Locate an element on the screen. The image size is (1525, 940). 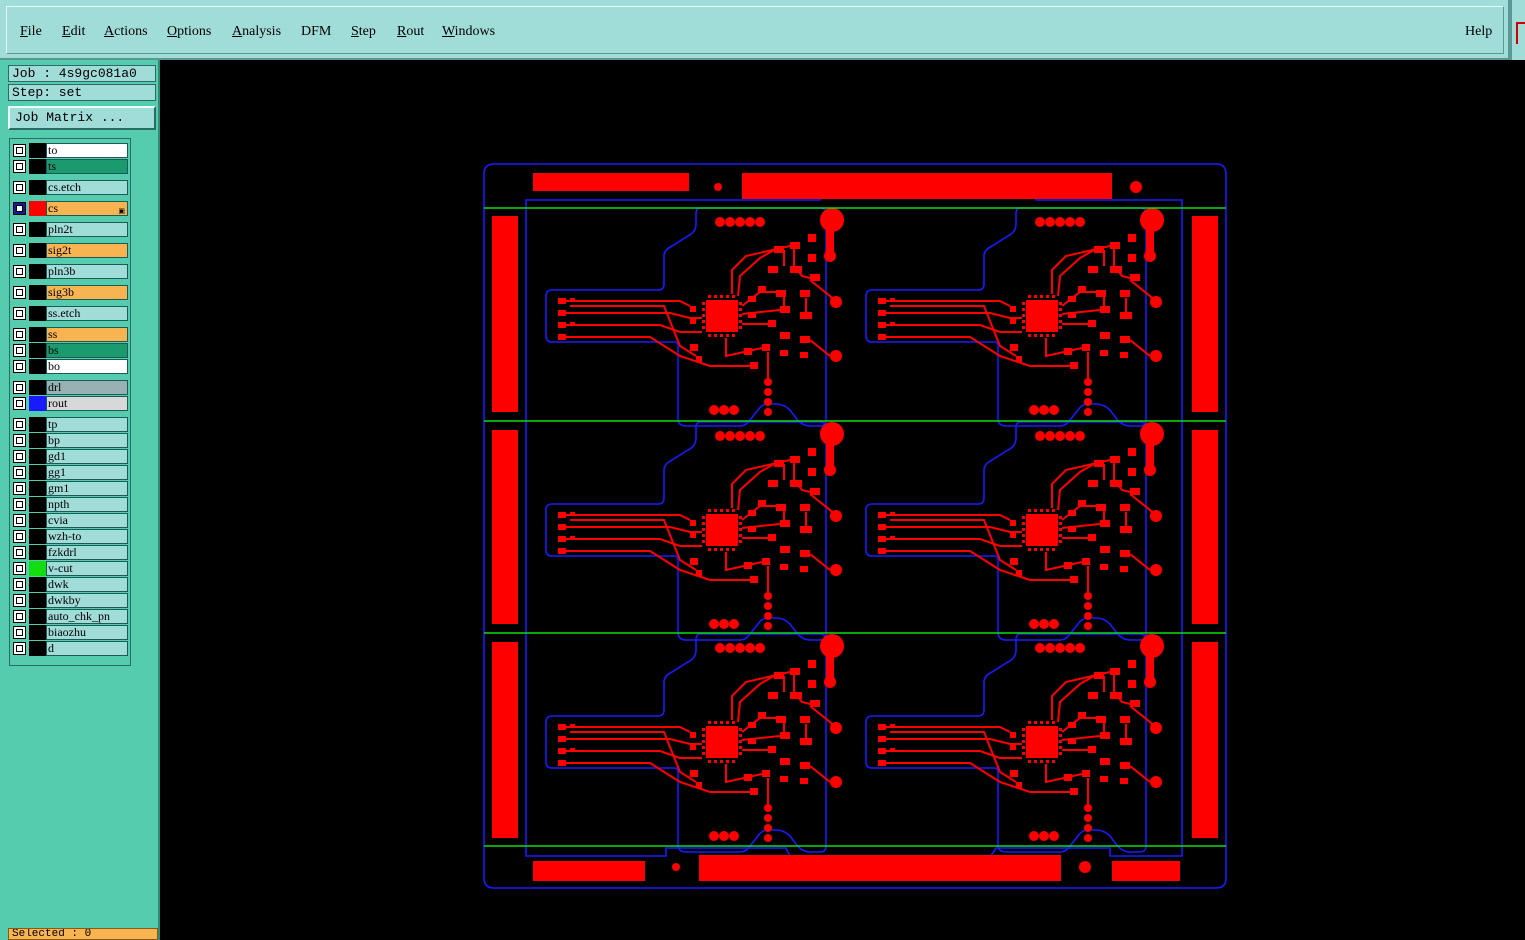
menu-step: Step is located at coordinates (363, 32).